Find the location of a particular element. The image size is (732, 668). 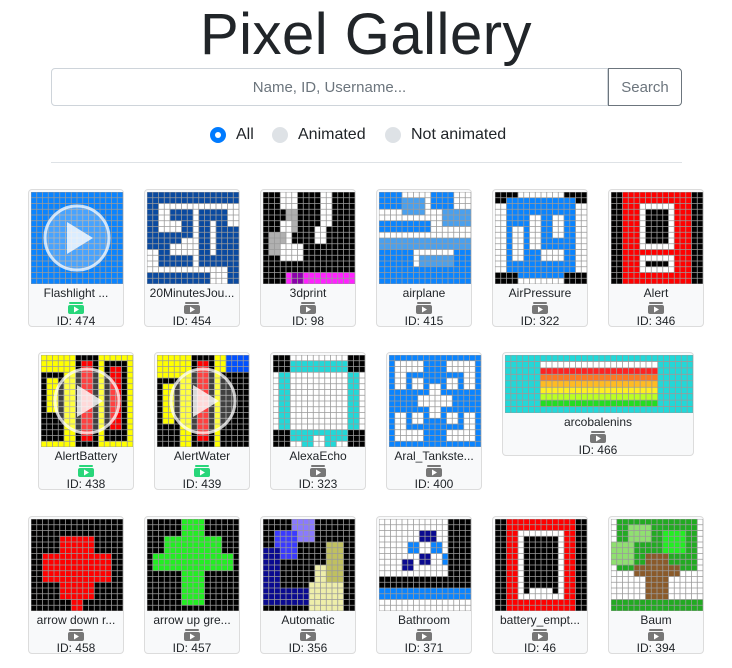

filter-all-option: All is located at coordinates (232, 135).